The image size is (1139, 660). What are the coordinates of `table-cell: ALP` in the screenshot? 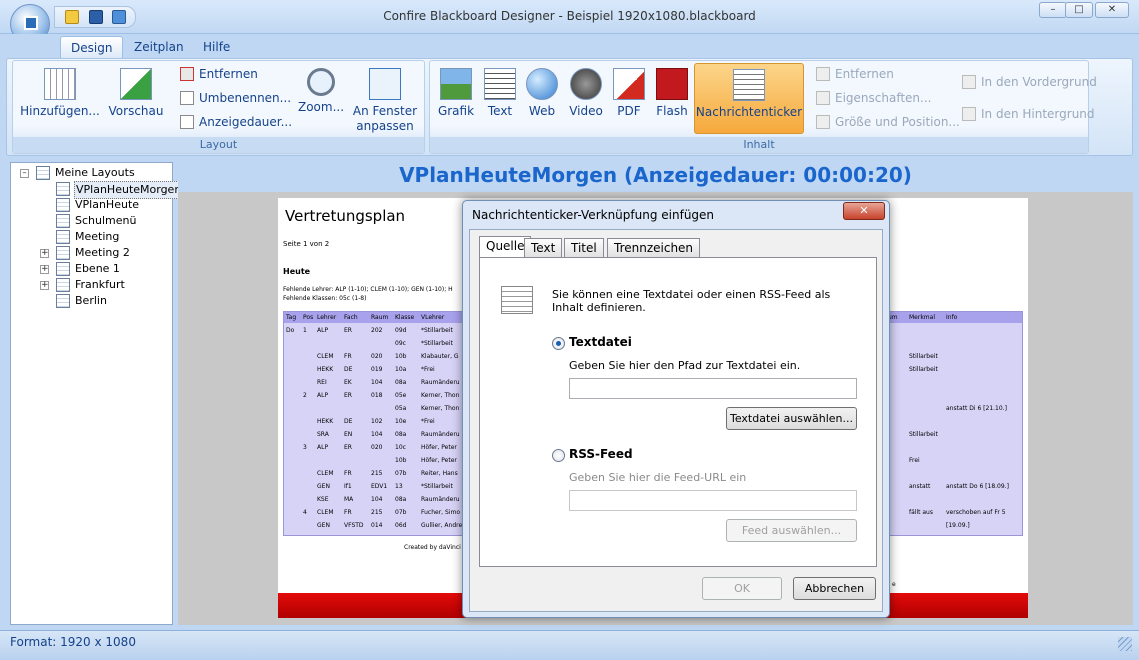 It's located at (323, 395).